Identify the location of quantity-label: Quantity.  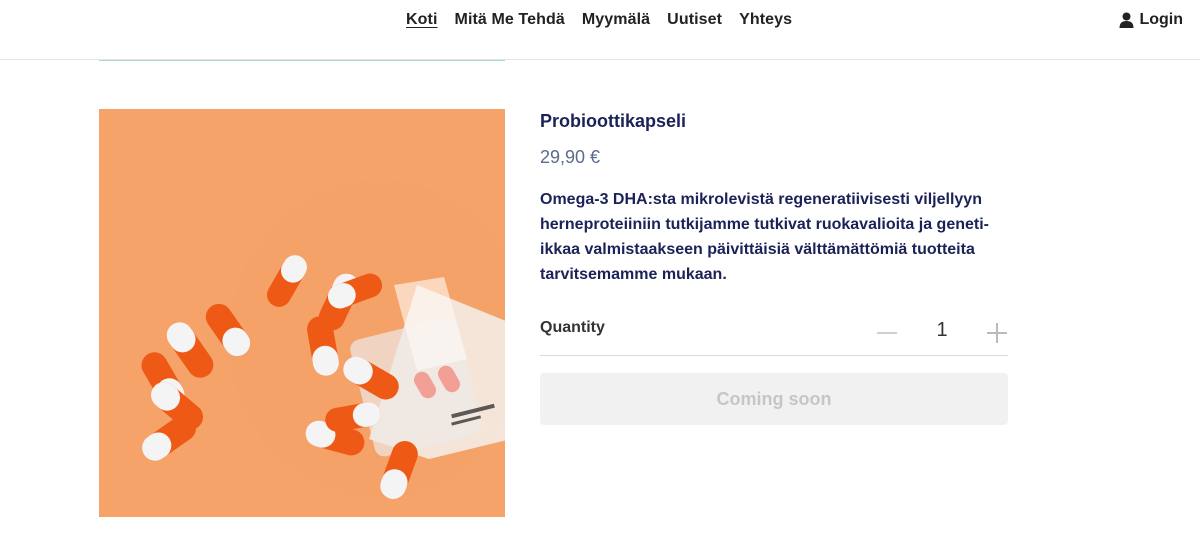
(572, 327).